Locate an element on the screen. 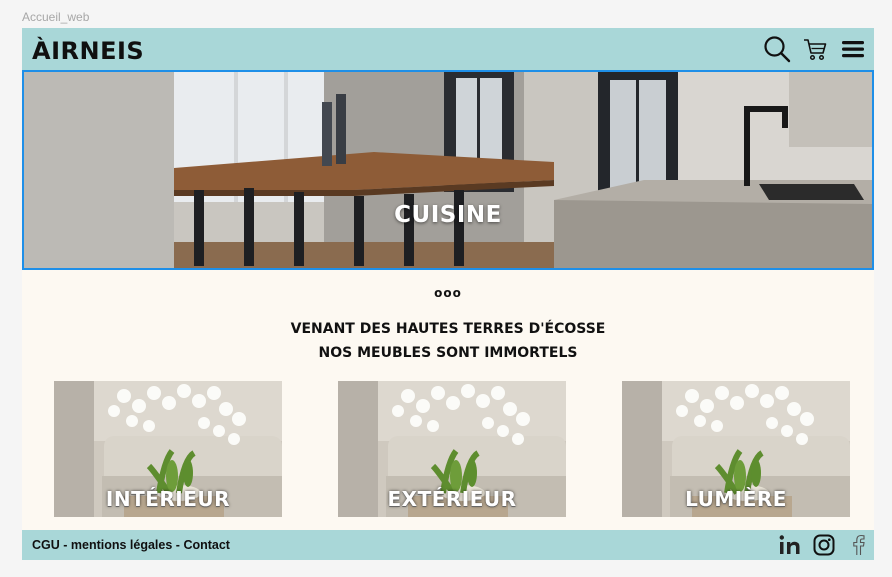 The height and width of the screenshot is (577, 892). contact-link: Contact is located at coordinates (206, 545).